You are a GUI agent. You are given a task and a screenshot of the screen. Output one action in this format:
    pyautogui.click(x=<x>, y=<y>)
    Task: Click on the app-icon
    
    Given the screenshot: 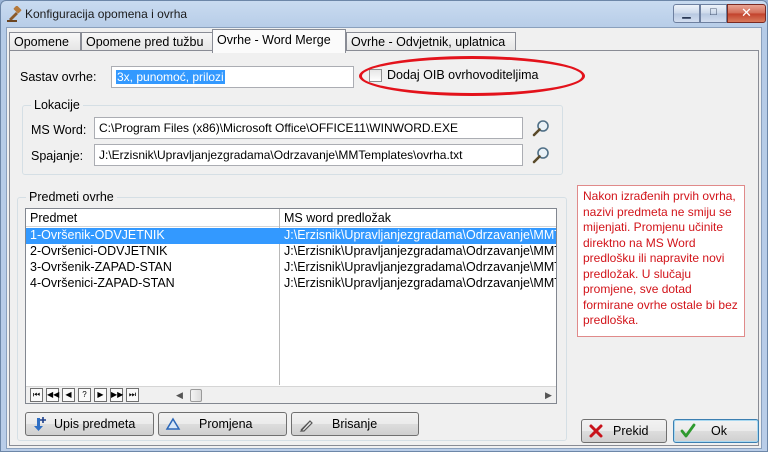 What is the action you would take?
    pyautogui.click(x=14, y=14)
    